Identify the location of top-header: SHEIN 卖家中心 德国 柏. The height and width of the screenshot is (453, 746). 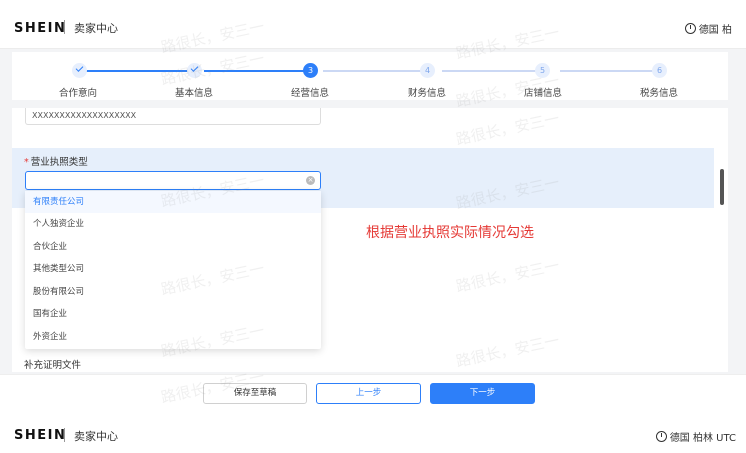
(373, 28).